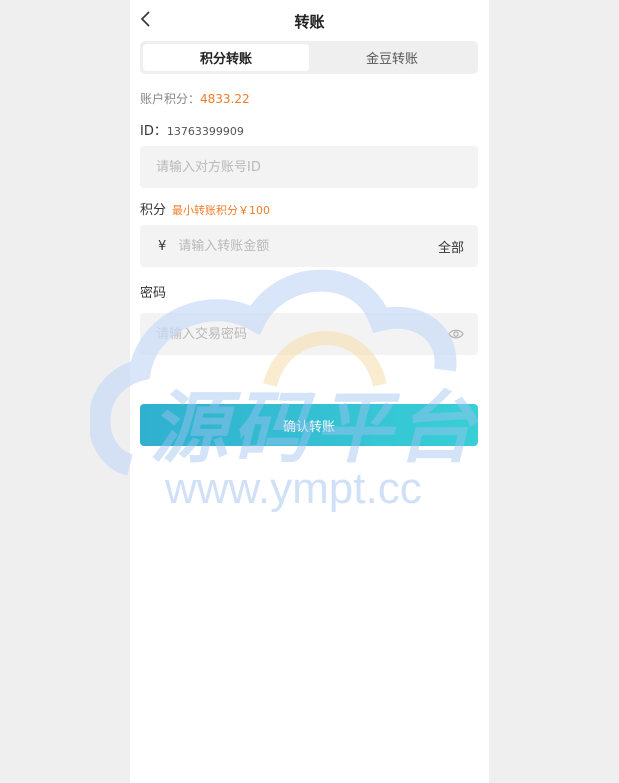 The image size is (619, 783). I want to click on amount-input, so click(303, 246).